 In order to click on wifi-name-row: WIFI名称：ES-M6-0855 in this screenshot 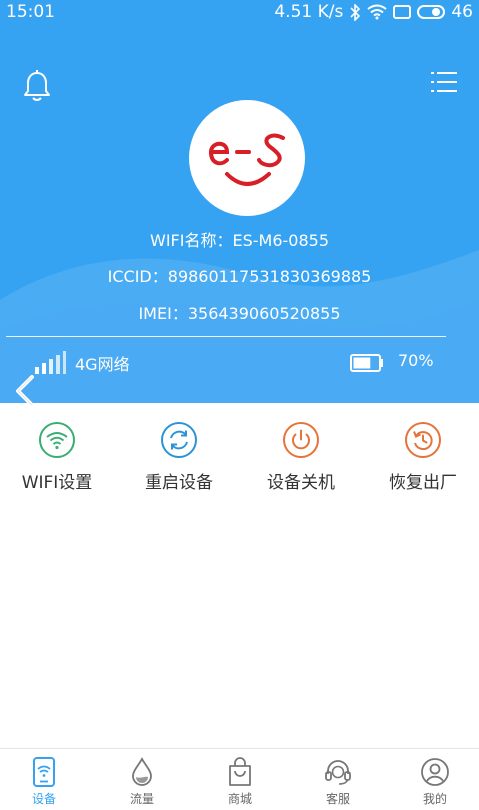, I will do `click(239, 239)`.